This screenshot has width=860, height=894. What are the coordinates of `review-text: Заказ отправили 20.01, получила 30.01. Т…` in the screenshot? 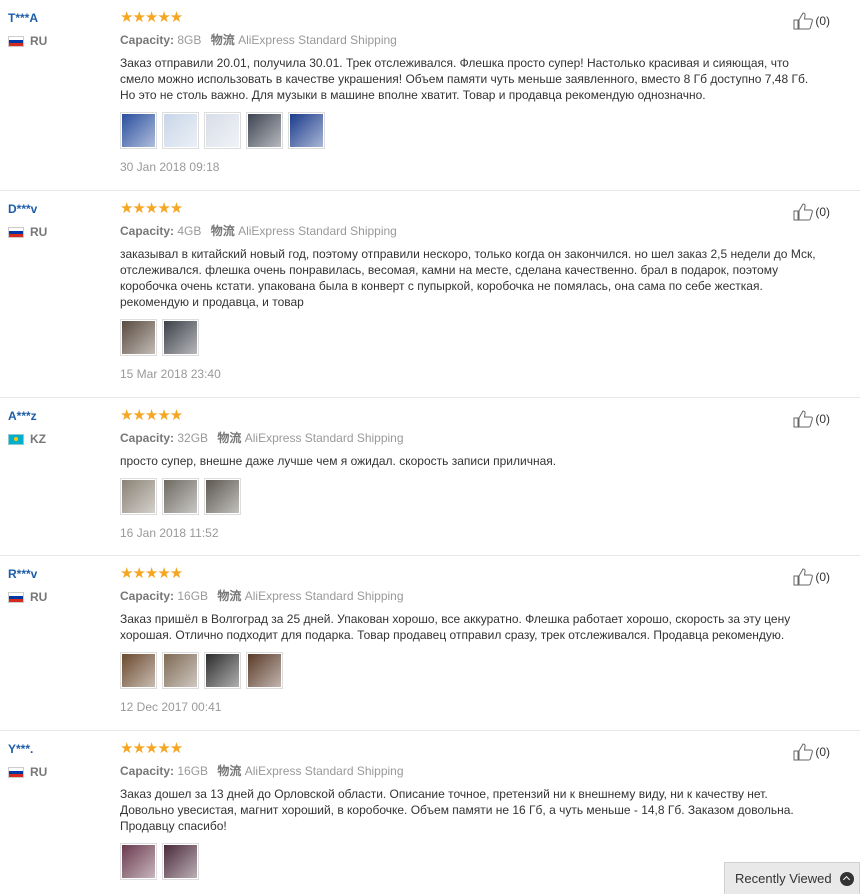 It's located at (464, 79).